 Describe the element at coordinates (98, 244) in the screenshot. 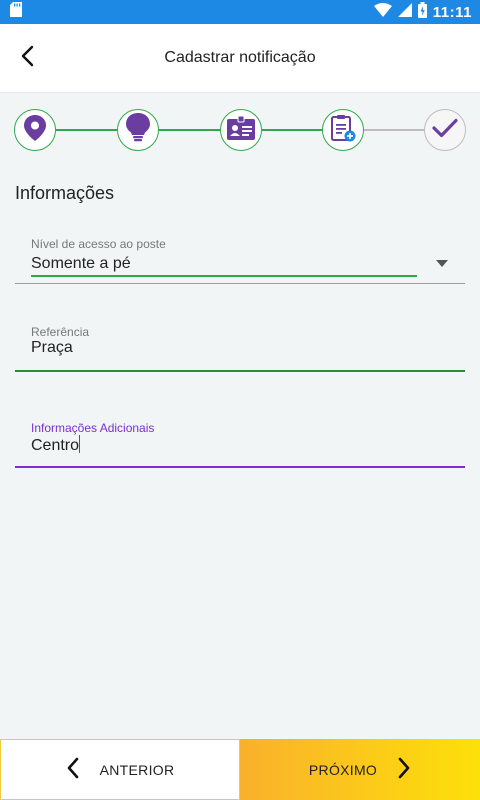

I see `access-level-label: Nível de acesso ao poste` at that location.